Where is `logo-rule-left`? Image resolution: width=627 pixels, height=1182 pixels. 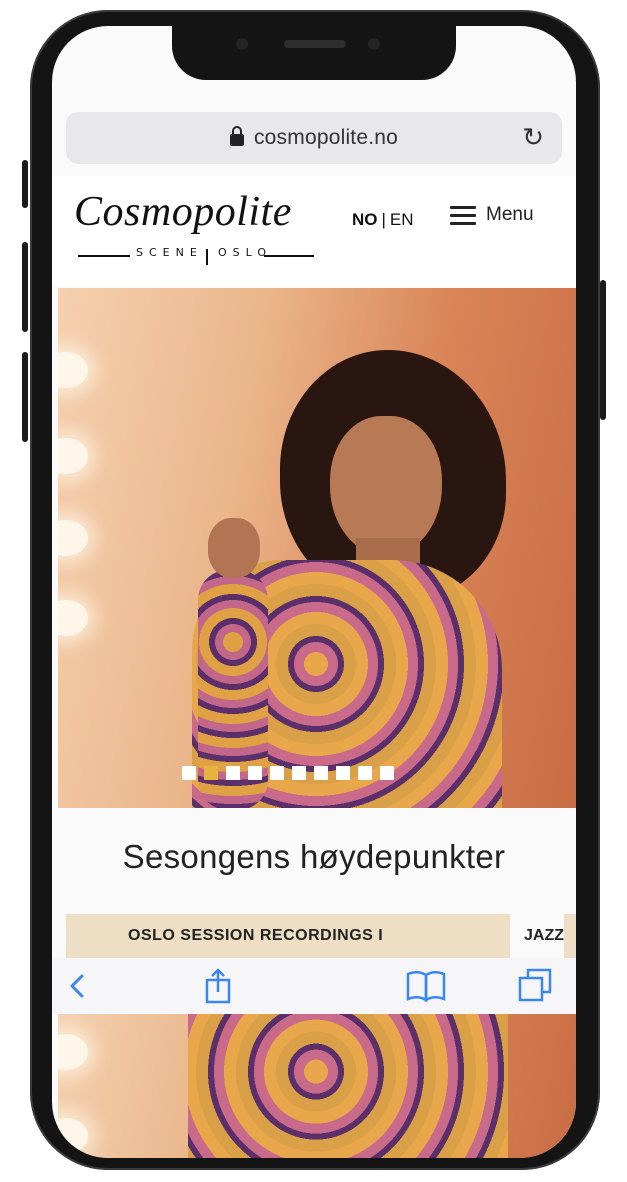
logo-rule-left is located at coordinates (104, 256).